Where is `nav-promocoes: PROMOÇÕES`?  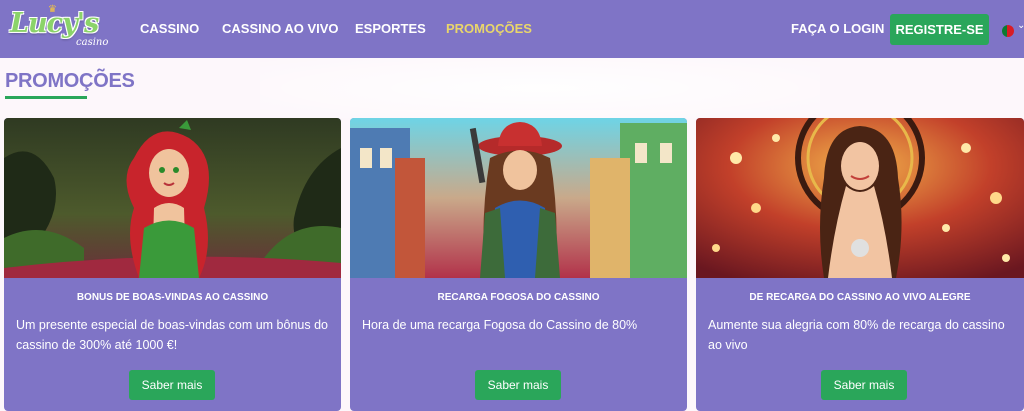 nav-promocoes: PROMOÇÕES is located at coordinates (489, 28).